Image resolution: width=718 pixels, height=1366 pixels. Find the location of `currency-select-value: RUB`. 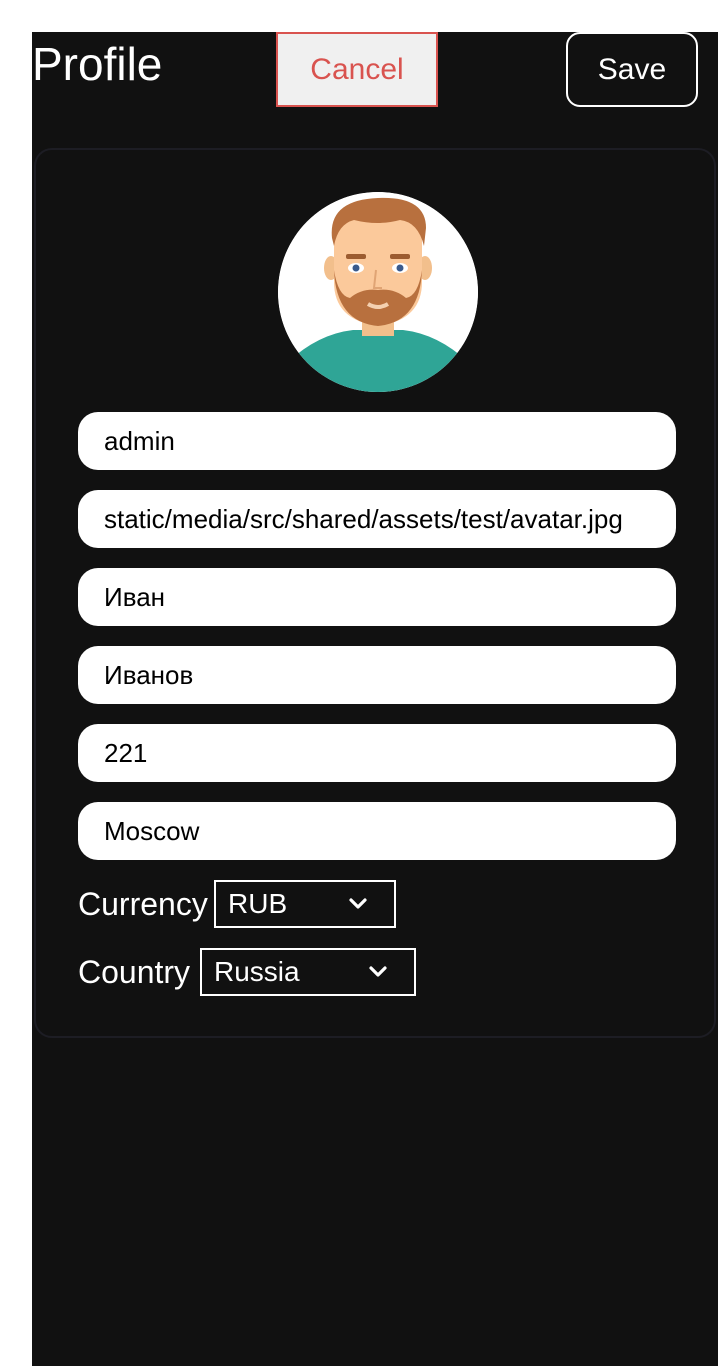

currency-select-value: RUB is located at coordinates (258, 903).